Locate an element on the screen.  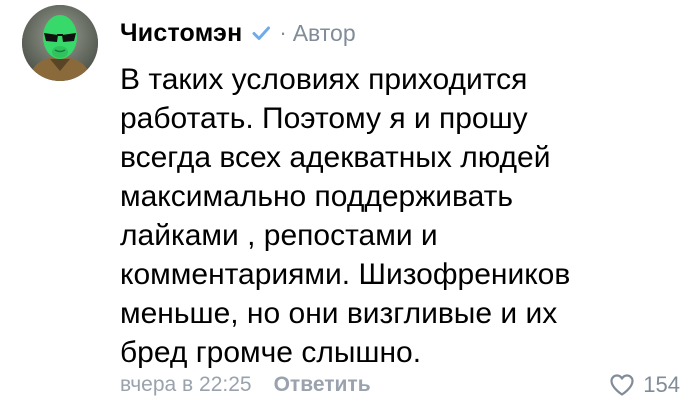
verified-check-icon is located at coordinates (261, 33).